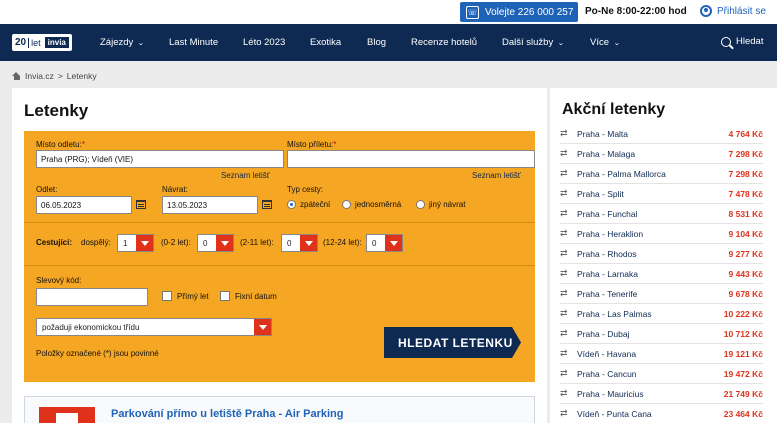  What do you see at coordinates (529, 12) in the screenshot?
I see `phone-label: Volejte 226 000 257` at bounding box center [529, 12].